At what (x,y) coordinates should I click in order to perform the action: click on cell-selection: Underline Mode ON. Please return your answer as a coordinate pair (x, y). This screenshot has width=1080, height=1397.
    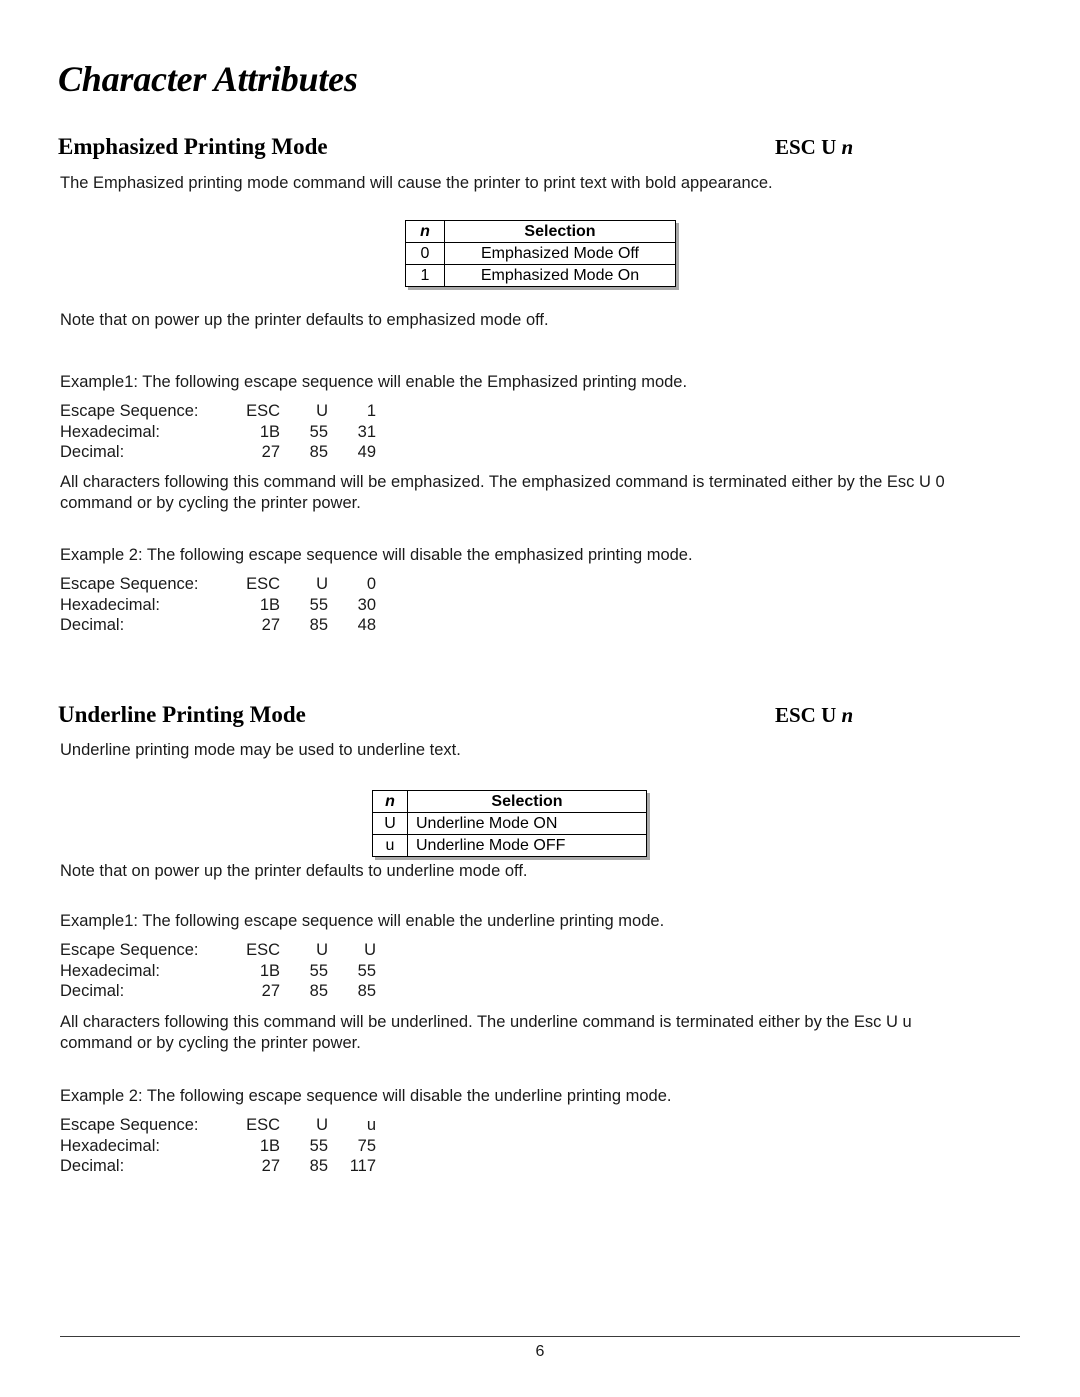
    Looking at the image, I should click on (527, 823).